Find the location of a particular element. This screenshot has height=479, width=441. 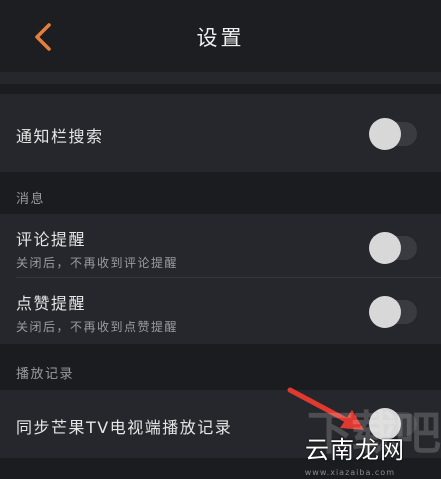

like-reminder-toggle is located at coordinates (393, 312).